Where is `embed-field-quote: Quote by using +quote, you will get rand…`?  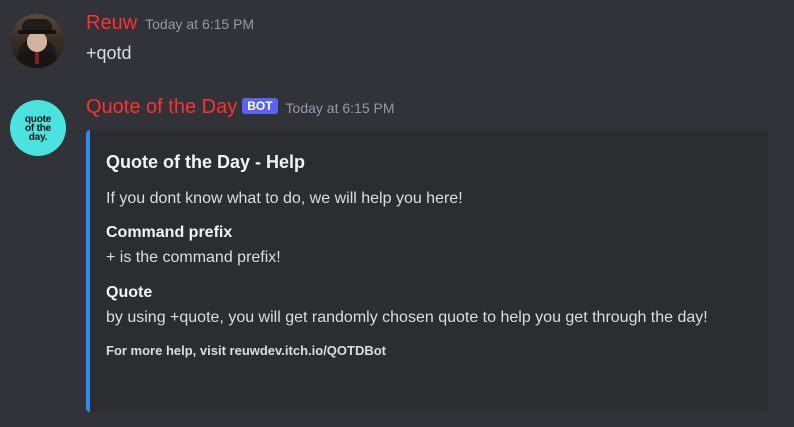
embed-field-quote: Quote by using +quote, you will get rand… is located at coordinates (429, 306).